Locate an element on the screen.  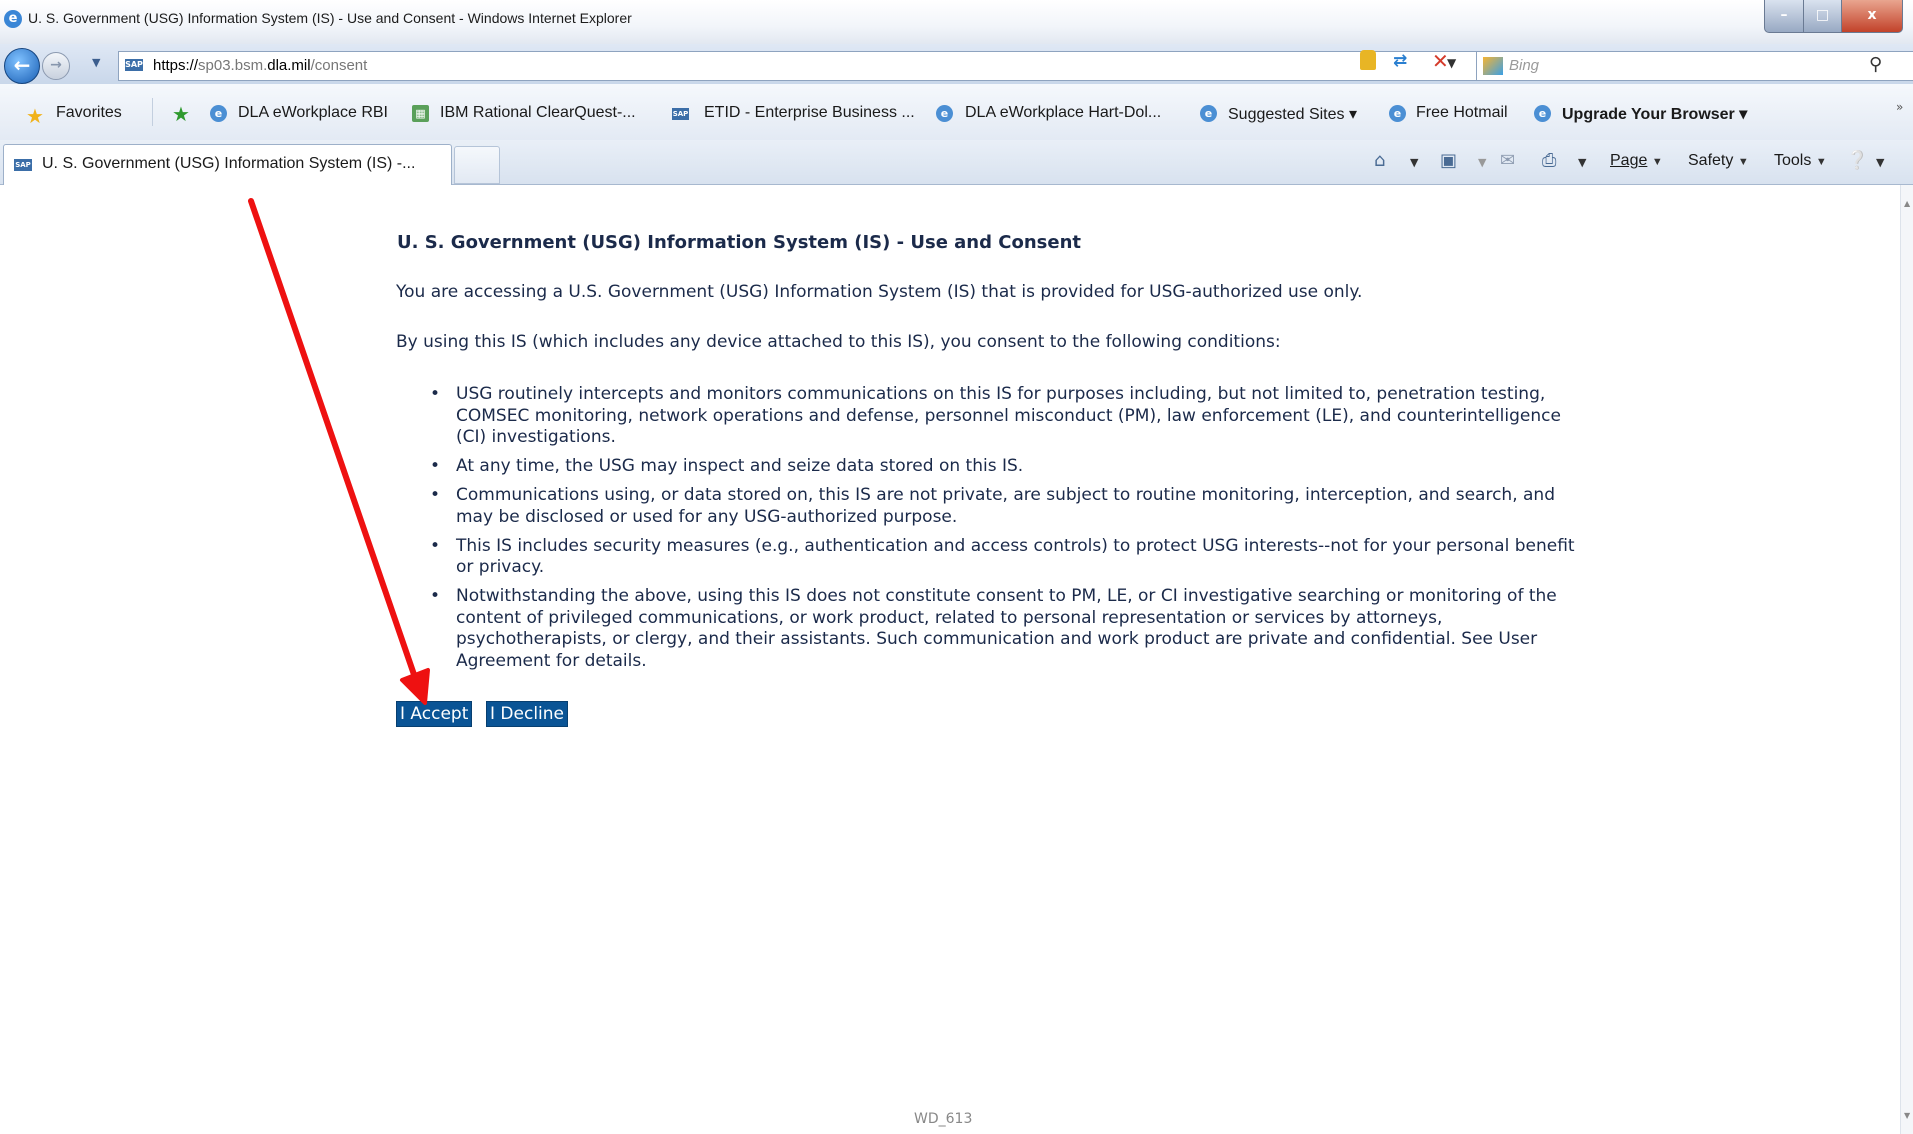
print-icon: ⎙ is located at coordinates (1549, 160).